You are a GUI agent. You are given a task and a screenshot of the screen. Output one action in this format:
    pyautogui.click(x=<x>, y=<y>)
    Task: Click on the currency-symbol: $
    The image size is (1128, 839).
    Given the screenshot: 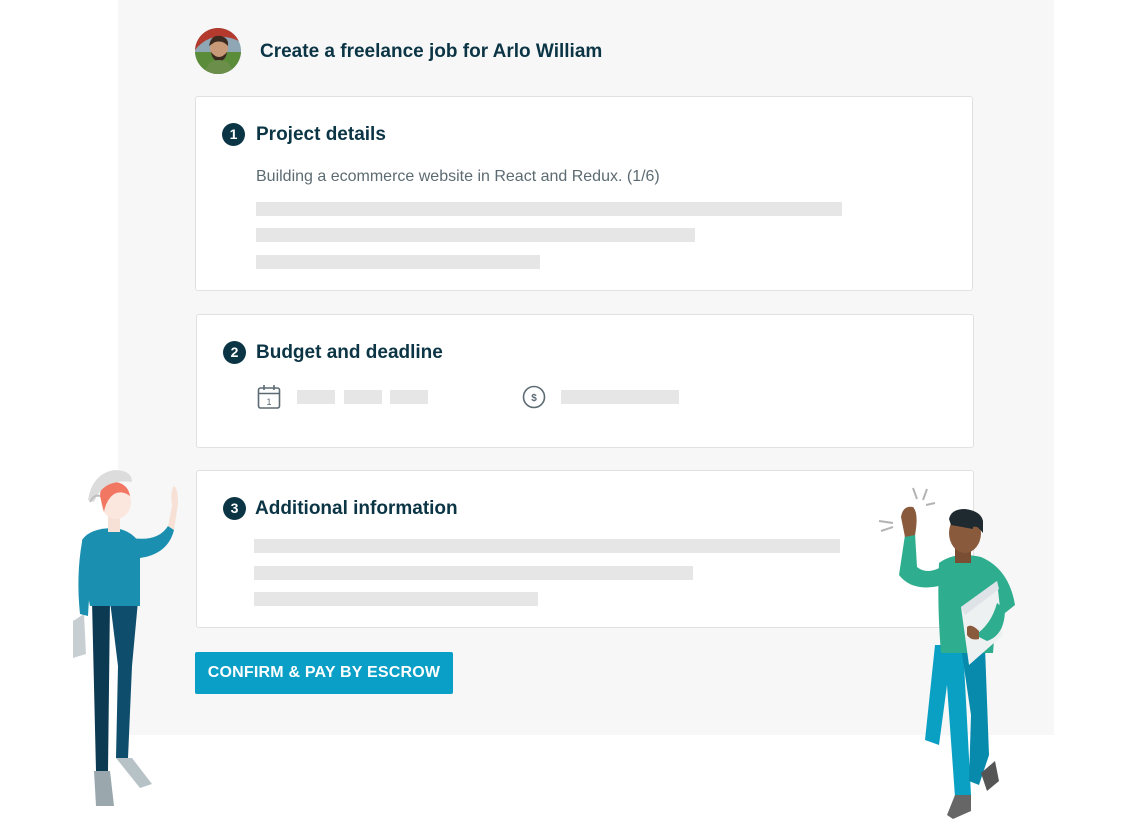 What is the action you would take?
    pyautogui.click(x=534, y=398)
    